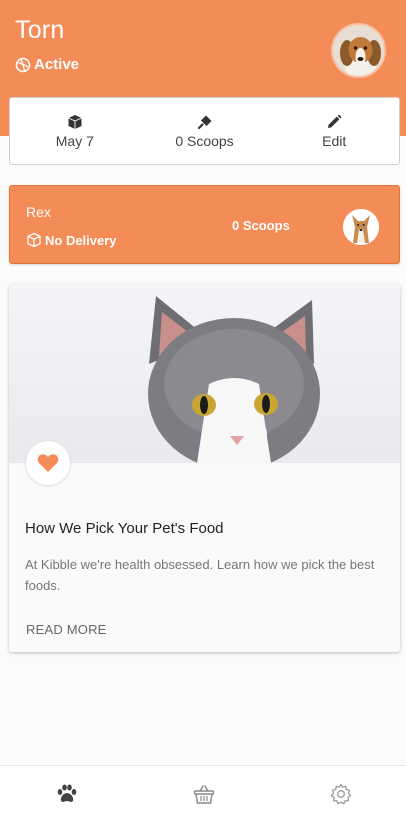 Image resolution: width=406 pixels, height=820 pixels. I want to click on dog-image, so click(361, 227).